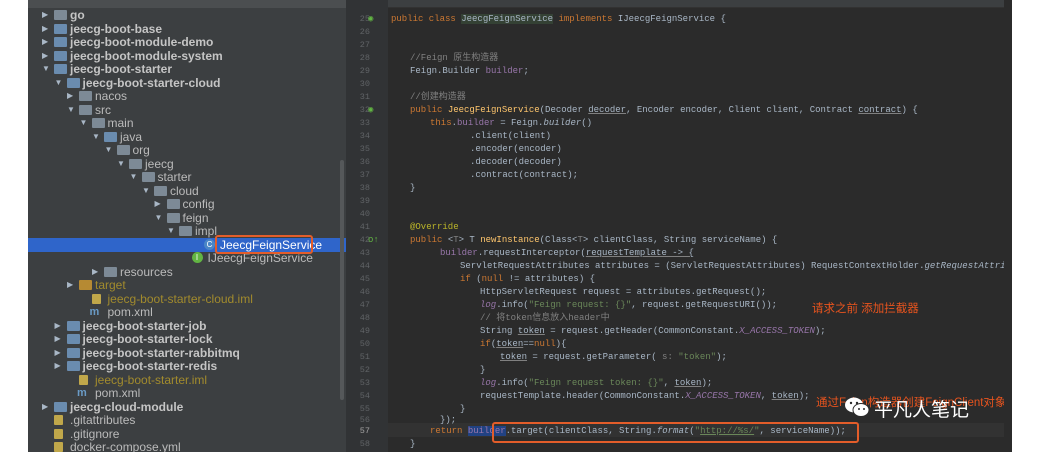 This screenshot has width=1041, height=474. Describe the element at coordinates (187, 177) in the screenshot. I see `tree-row: ▼ starter` at that location.